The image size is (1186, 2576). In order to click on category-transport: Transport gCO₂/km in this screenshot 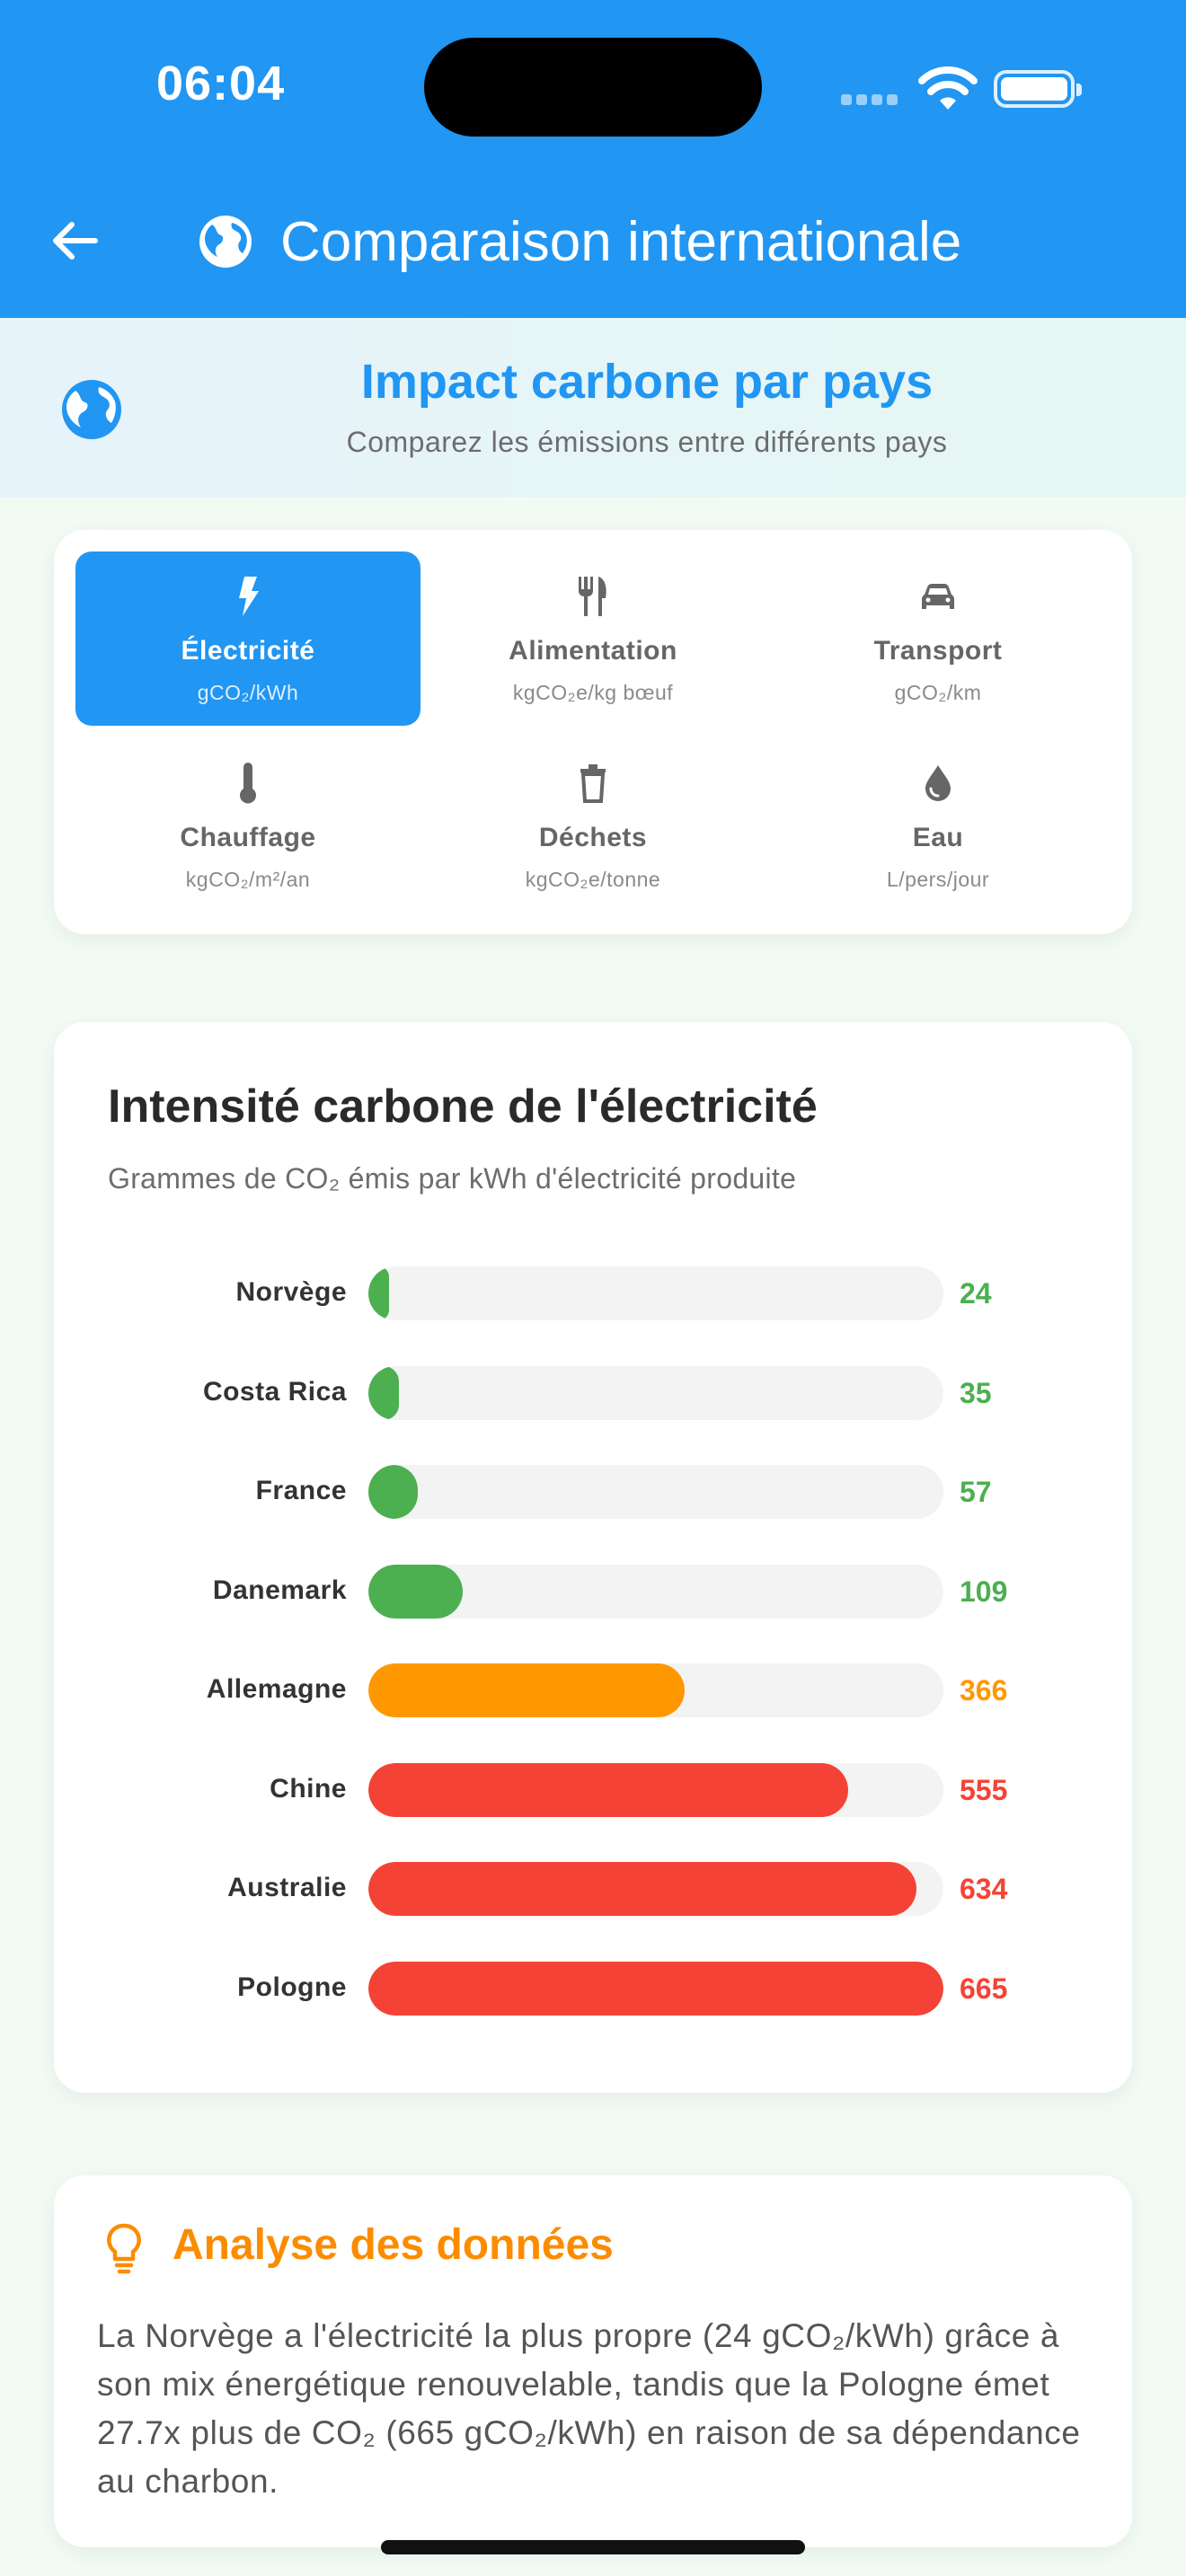, I will do `click(938, 638)`.